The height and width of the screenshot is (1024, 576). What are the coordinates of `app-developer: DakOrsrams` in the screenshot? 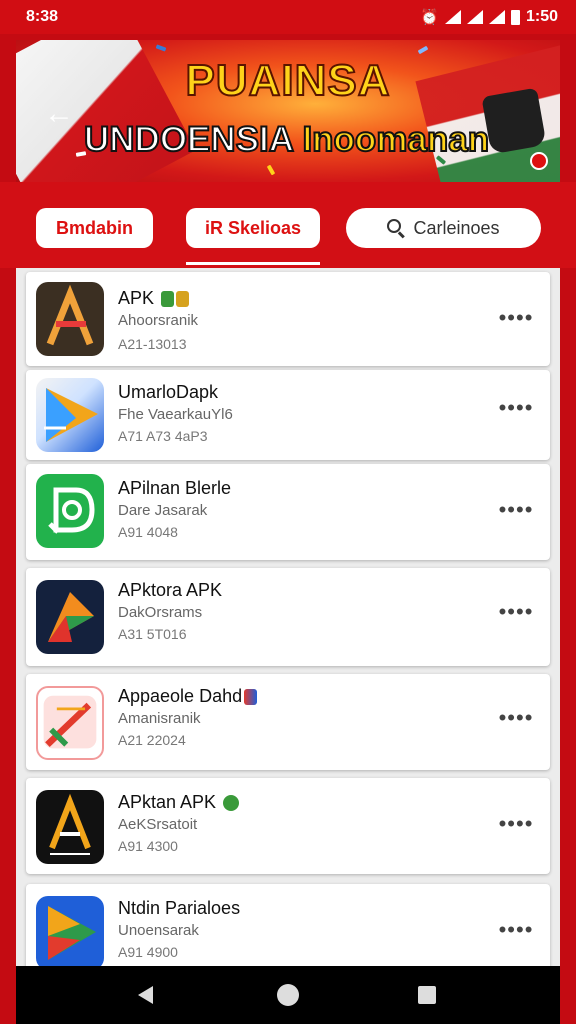 It's located at (160, 612).